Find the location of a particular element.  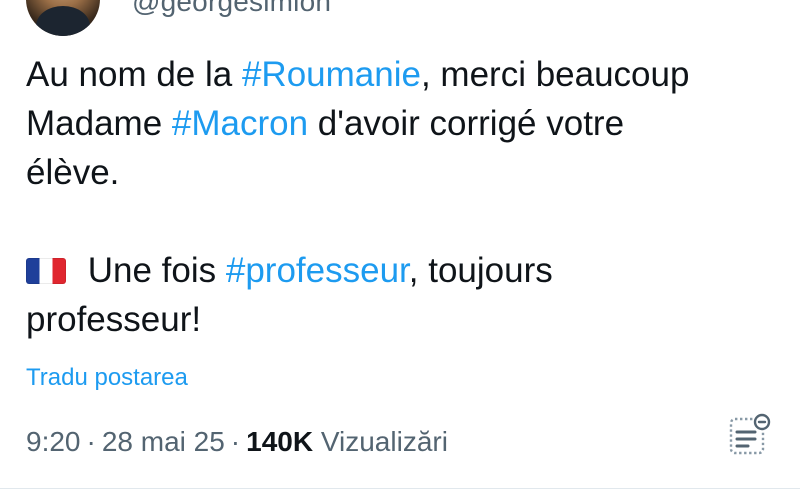

avatar is located at coordinates (63, 18).